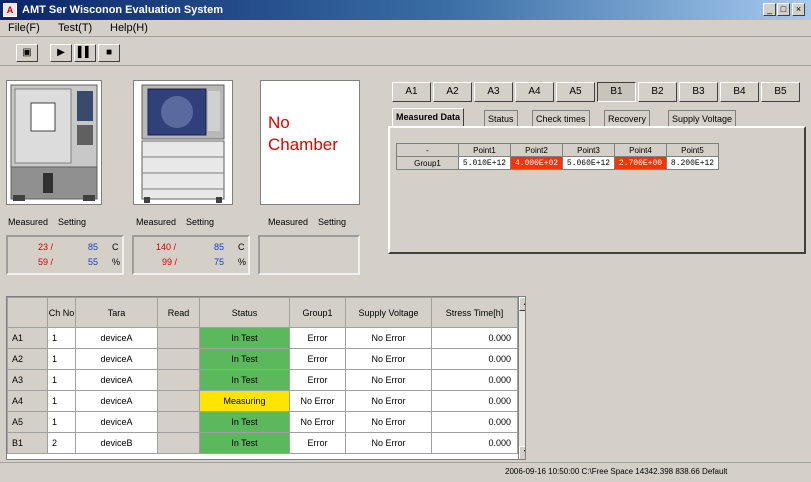 This screenshot has width=811, height=482. Describe the element at coordinates (798, 9) in the screenshot. I see `close-button: ×` at that location.